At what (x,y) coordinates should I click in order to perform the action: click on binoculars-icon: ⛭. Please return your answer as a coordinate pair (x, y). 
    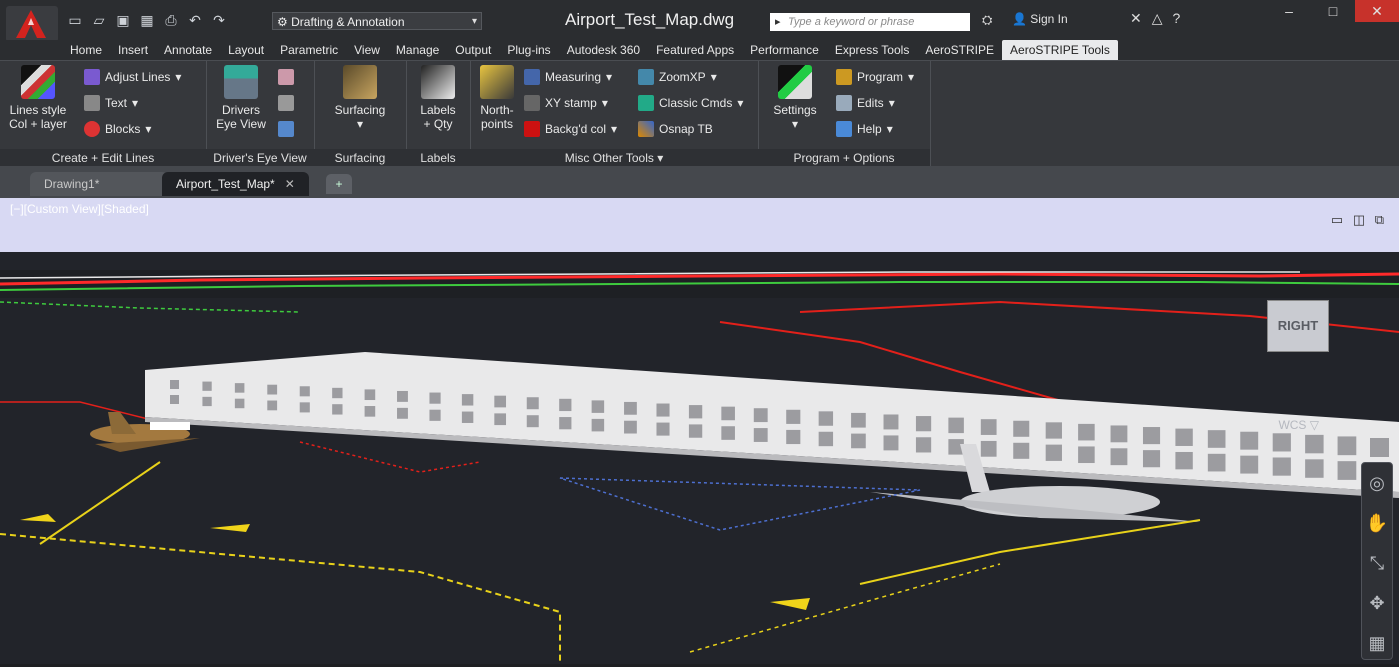
    Looking at the image, I should click on (987, 20).